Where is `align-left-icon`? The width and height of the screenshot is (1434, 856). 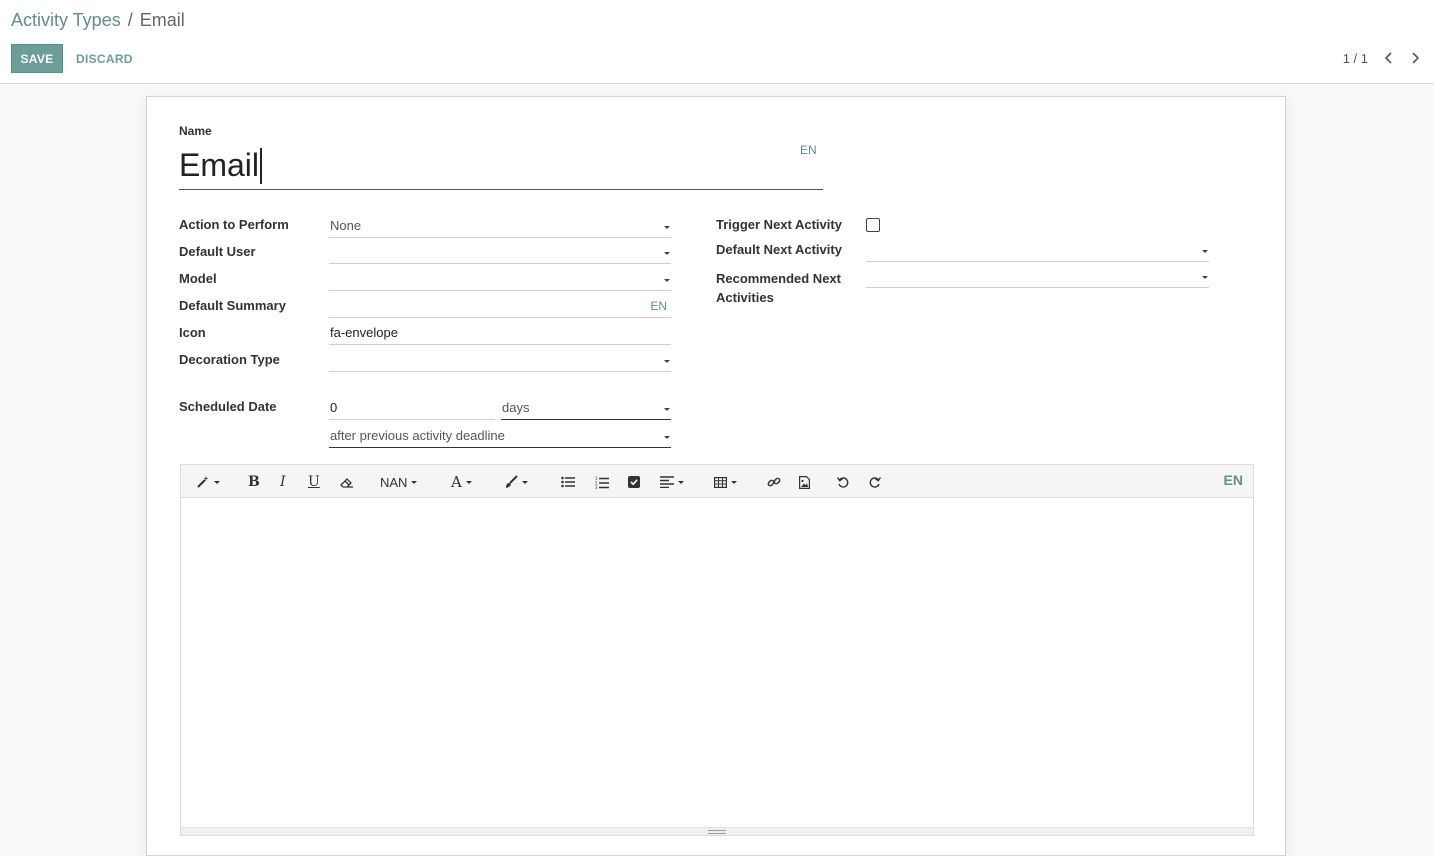
align-left-icon is located at coordinates (667, 482).